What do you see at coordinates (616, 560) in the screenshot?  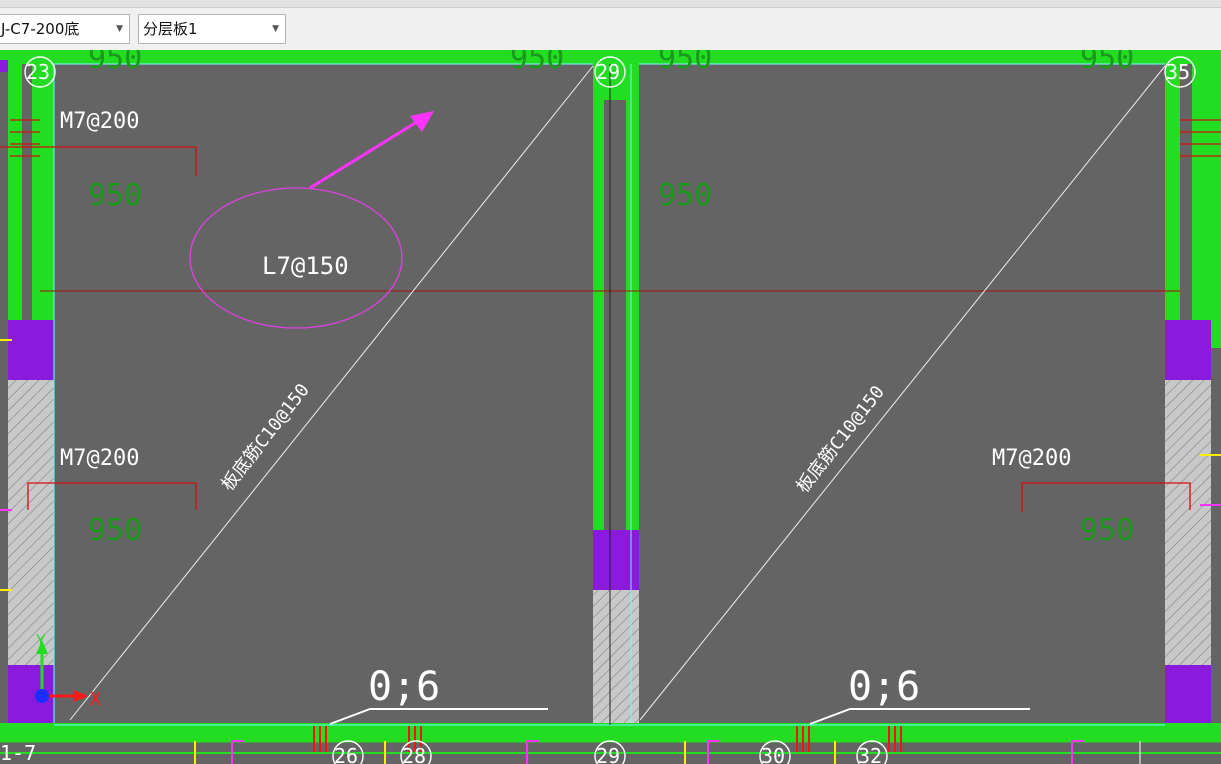 I see `middle-column` at bounding box center [616, 560].